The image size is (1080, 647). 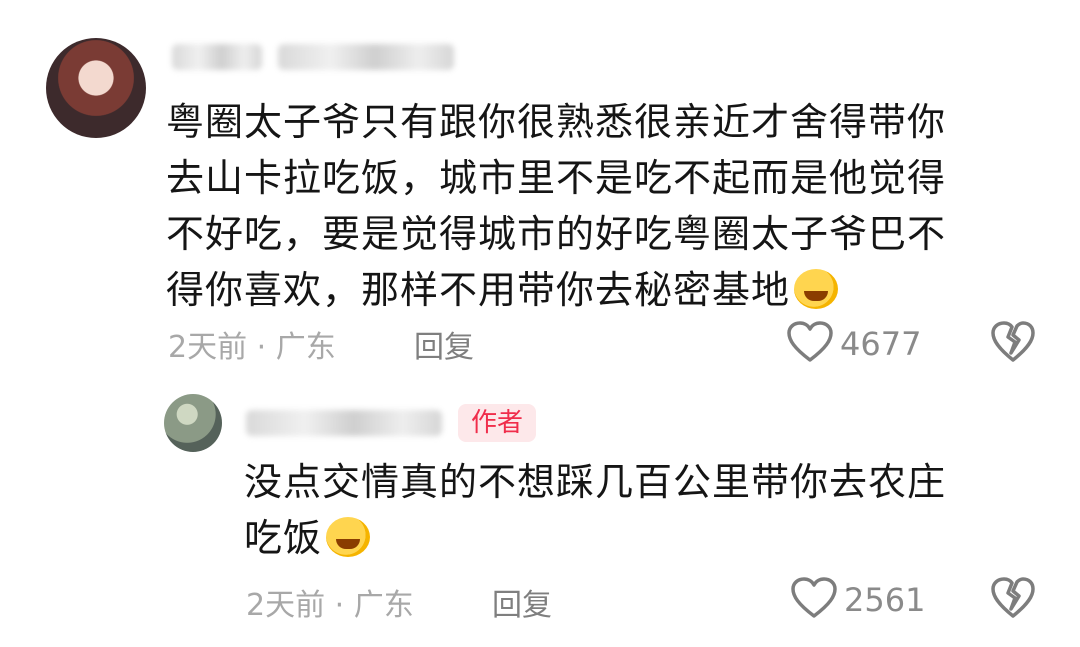 I want to click on comment-line: 得你喜欢，那样不用带你去秘密基地, so click(x=556, y=290).